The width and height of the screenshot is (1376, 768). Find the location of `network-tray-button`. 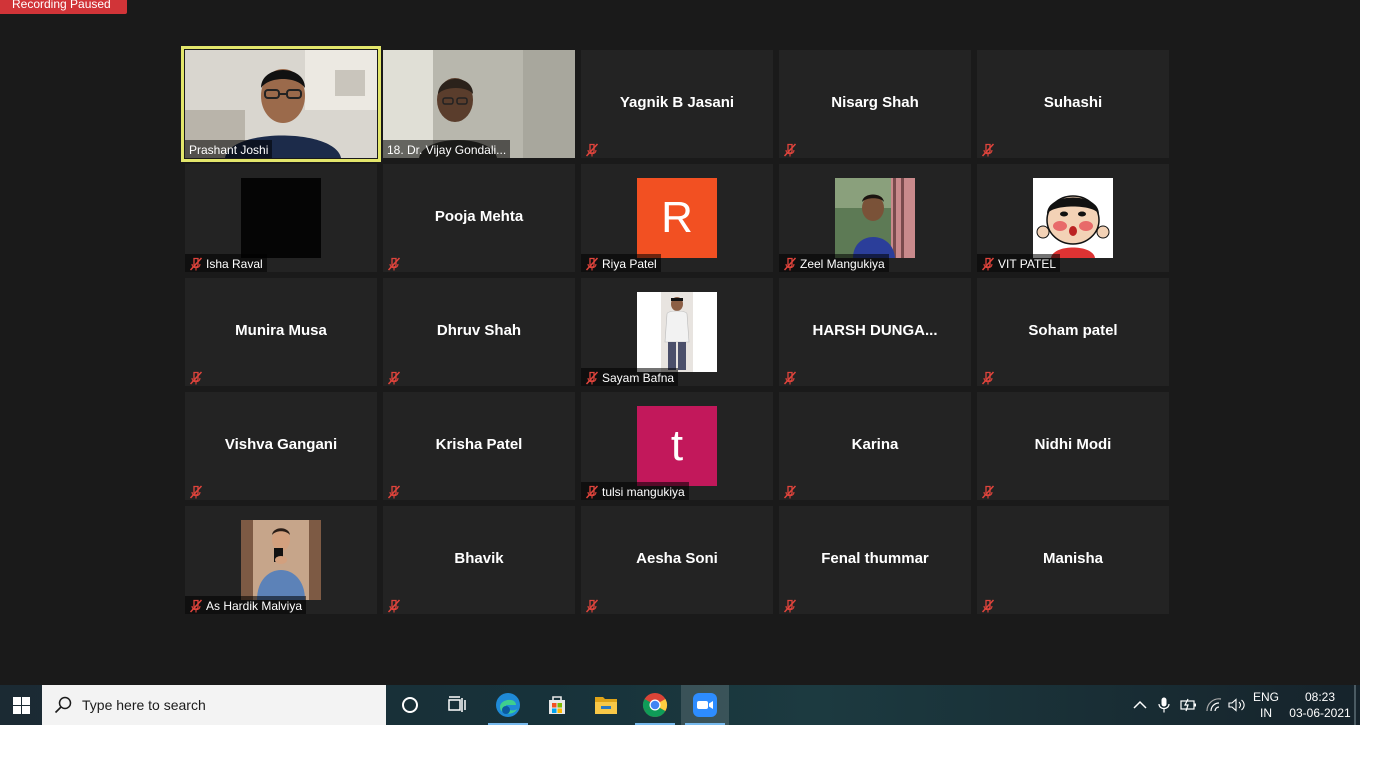

network-tray-button is located at coordinates (1214, 705).